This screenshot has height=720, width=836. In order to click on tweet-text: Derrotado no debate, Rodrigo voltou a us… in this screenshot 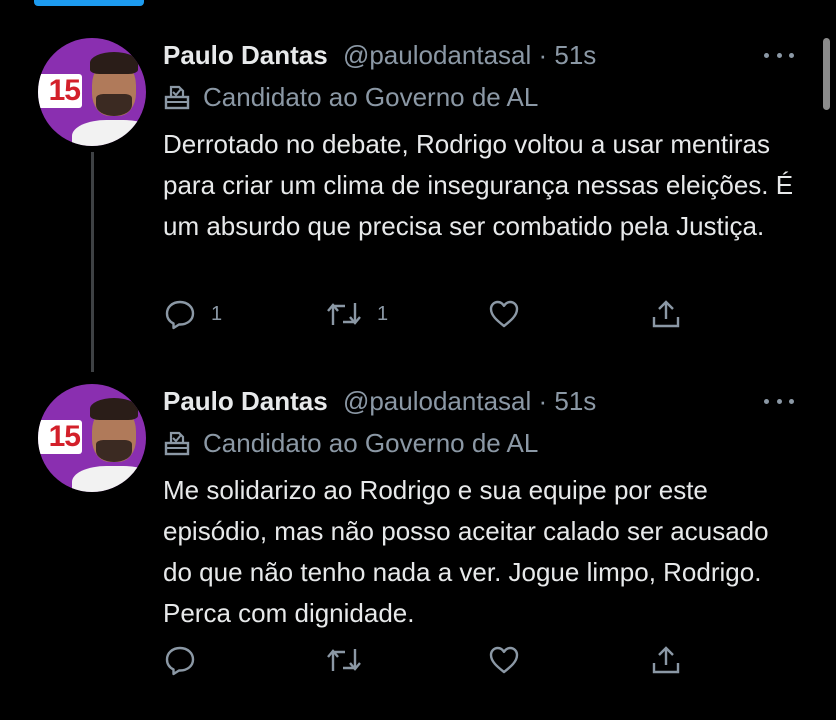, I will do `click(478, 185)`.